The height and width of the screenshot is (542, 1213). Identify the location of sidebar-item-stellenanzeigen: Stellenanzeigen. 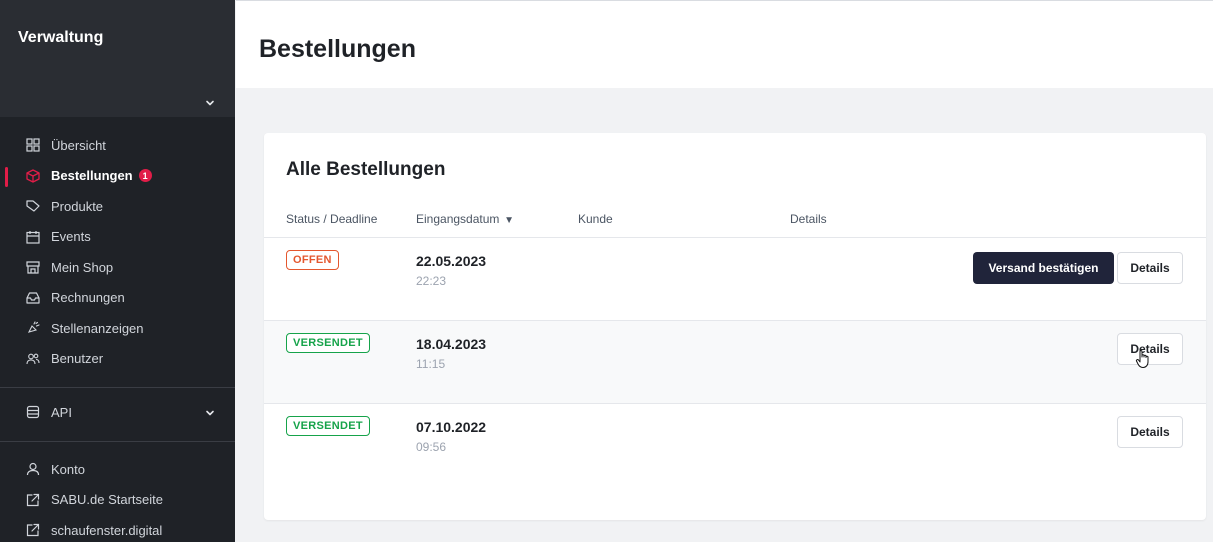
(117, 328).